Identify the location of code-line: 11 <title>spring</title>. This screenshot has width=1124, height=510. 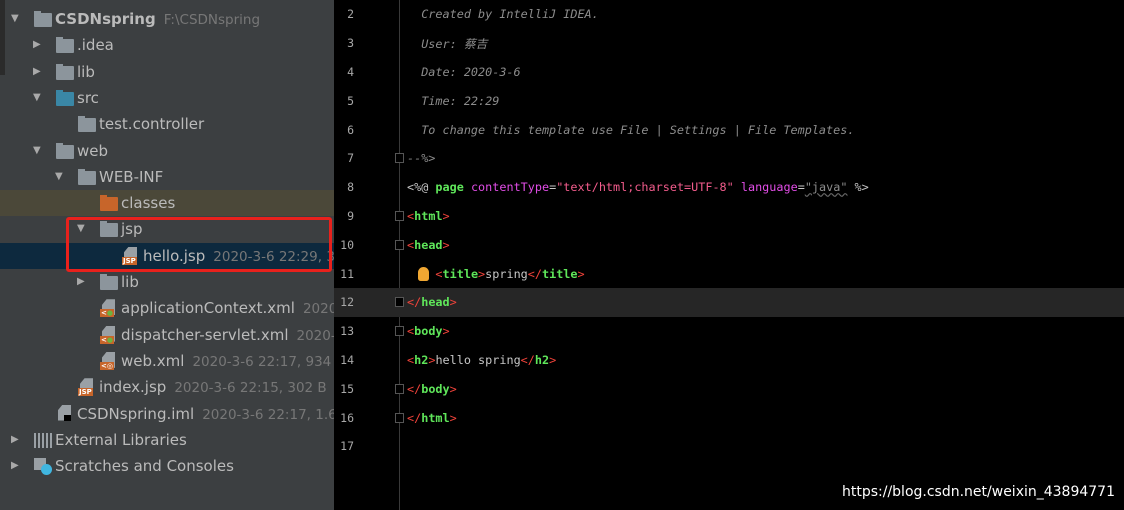
(729, 273).